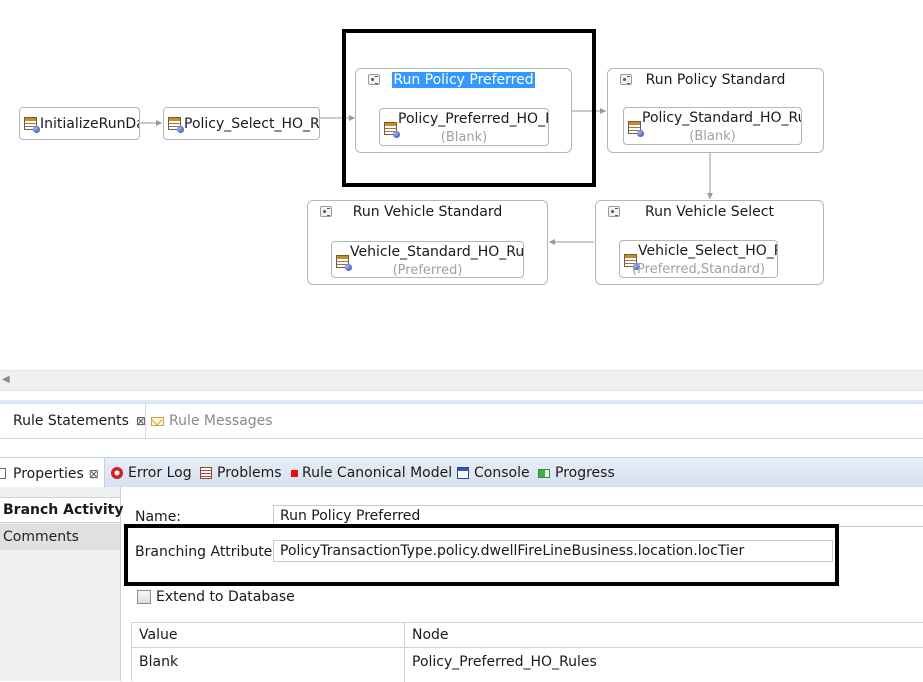  What do you see at coordinates (157, 421) in the screenshot?
I see `message-icon` at bounding box center [157, 421].